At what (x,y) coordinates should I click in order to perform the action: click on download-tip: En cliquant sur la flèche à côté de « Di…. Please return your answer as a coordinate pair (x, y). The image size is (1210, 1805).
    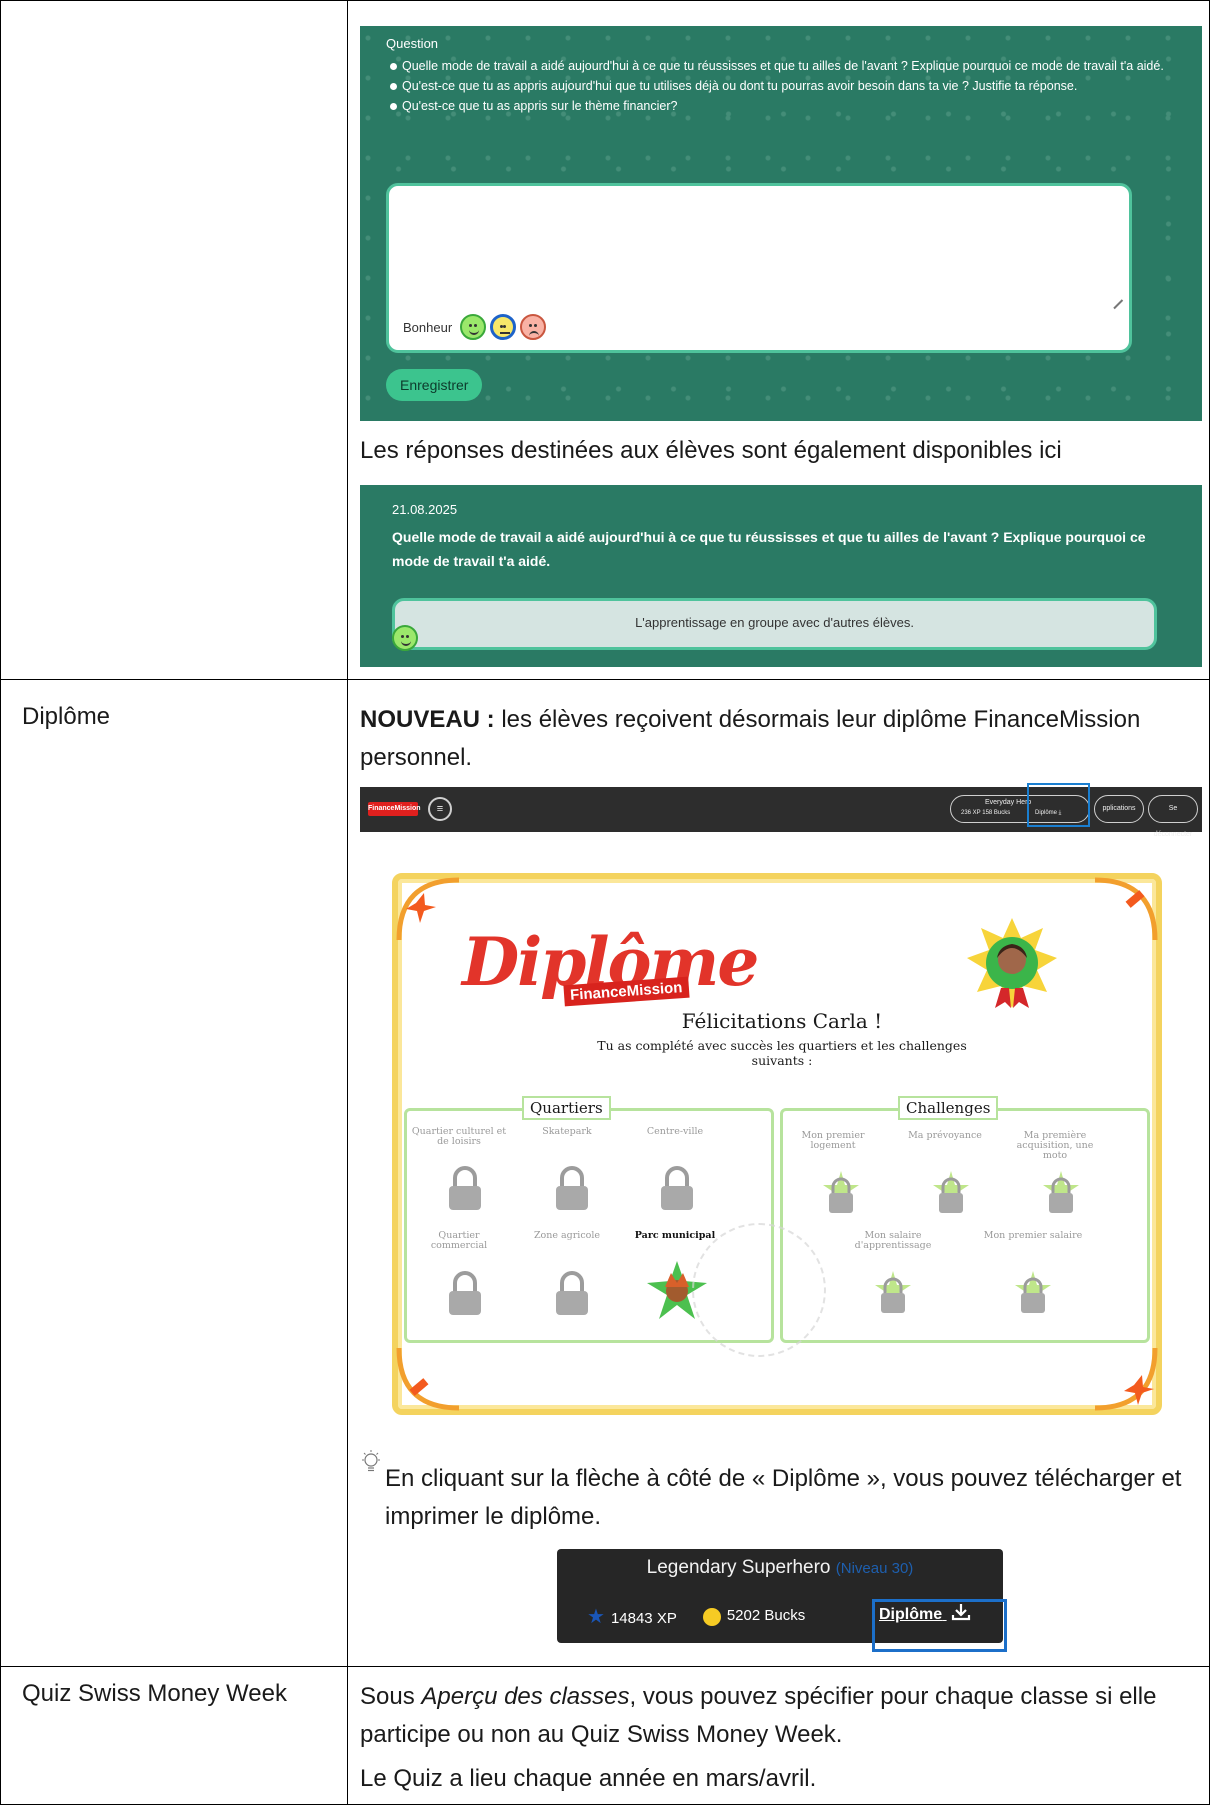
    Looking at the image, I should click on (783, 1497).